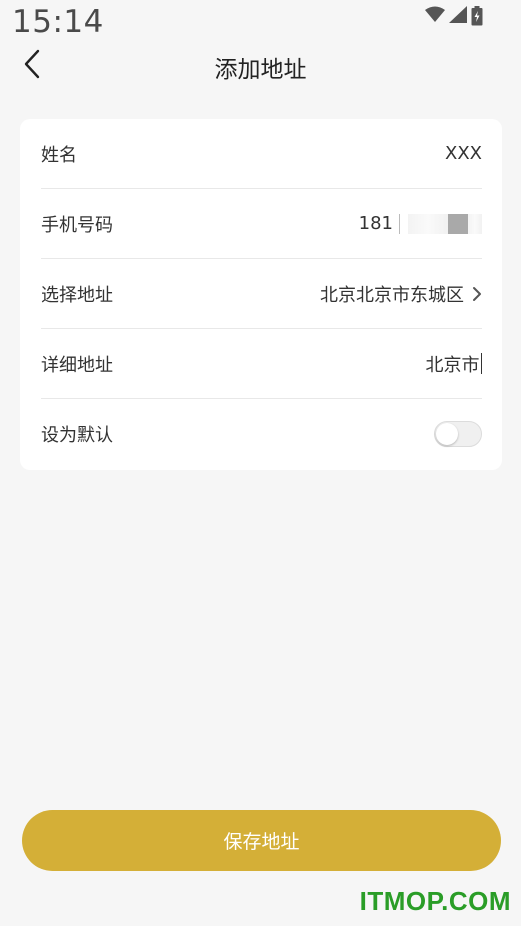 The height and width of the screenshot is (926, 521). I want to click on toggle-knob, so click(447, 434).